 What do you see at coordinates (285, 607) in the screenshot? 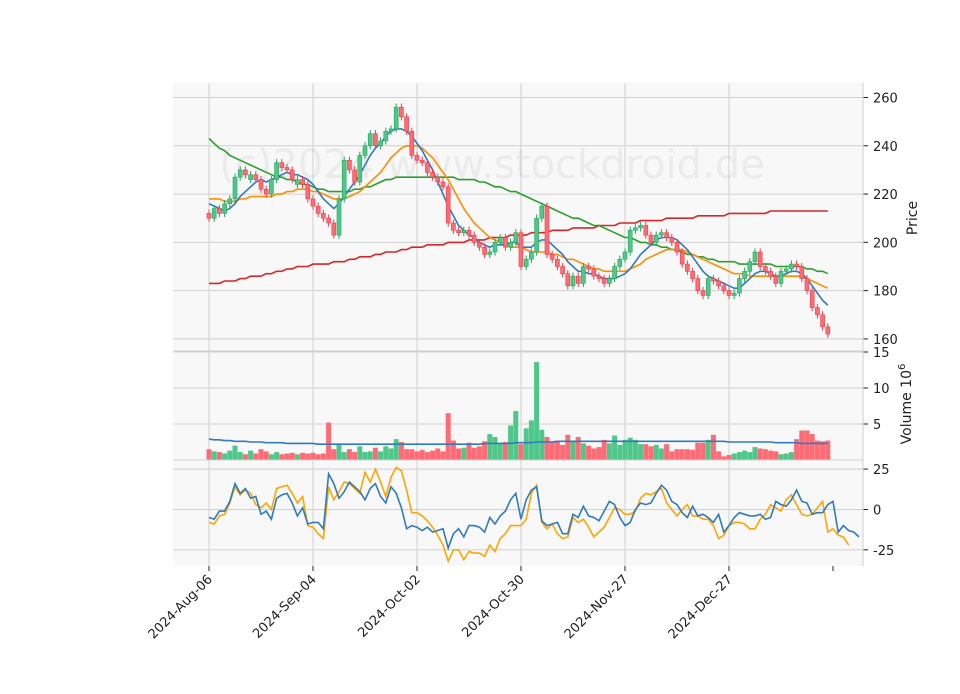
I see `x-tick-label: 2024-Sep-04` at bounding box center [285, 607].